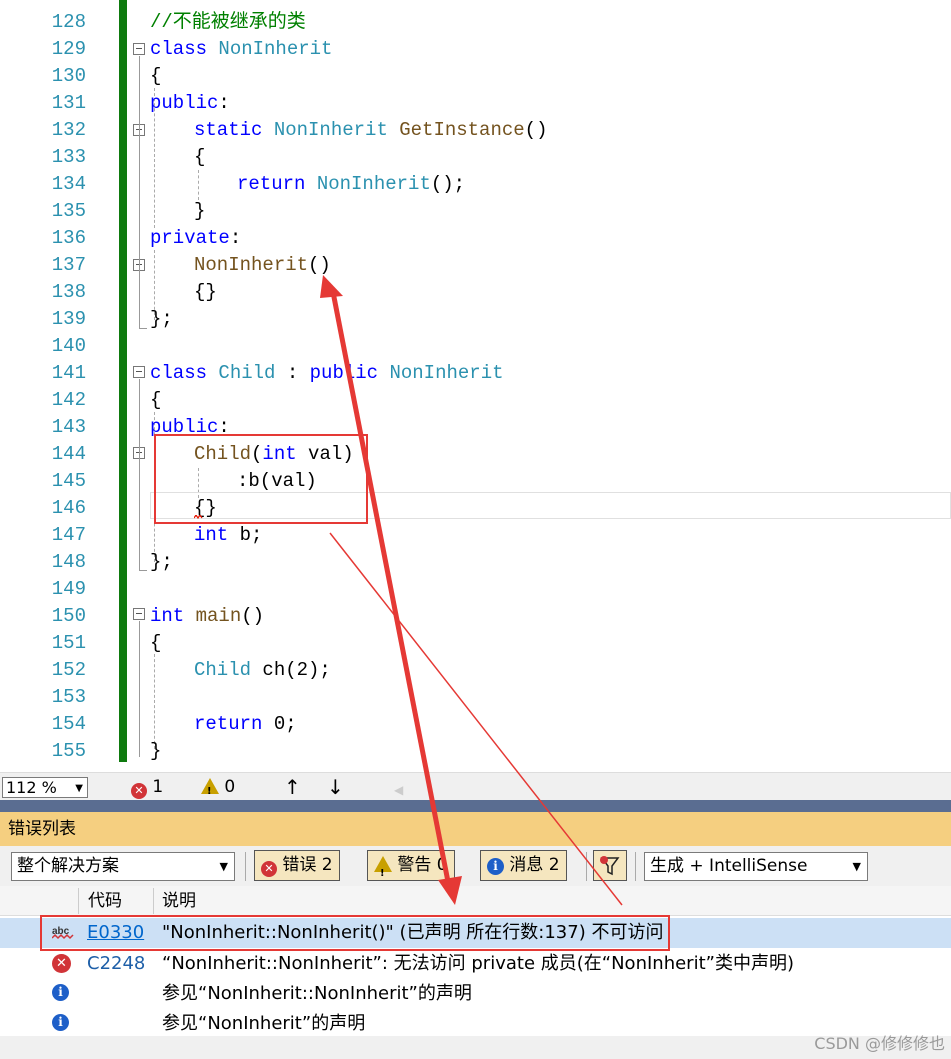 The height and width of the screenshot is (1059, 951). Describe the element at coordinates (68, 265) in the screenshot. I see `line-number: 137` at that location.